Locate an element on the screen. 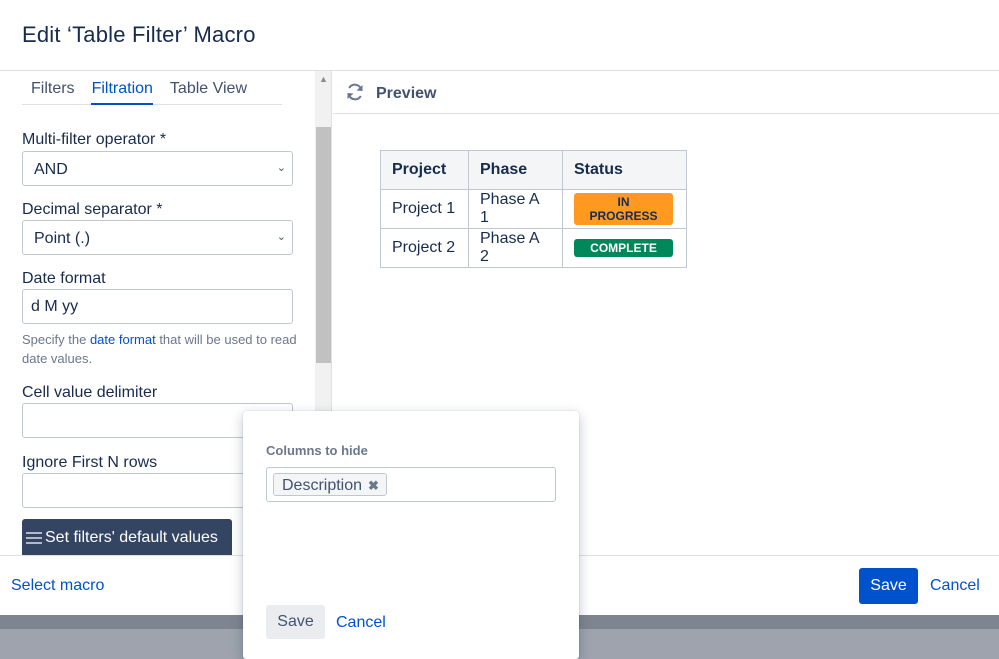  popup-save-button: Save is located at coordinates (295, 622).